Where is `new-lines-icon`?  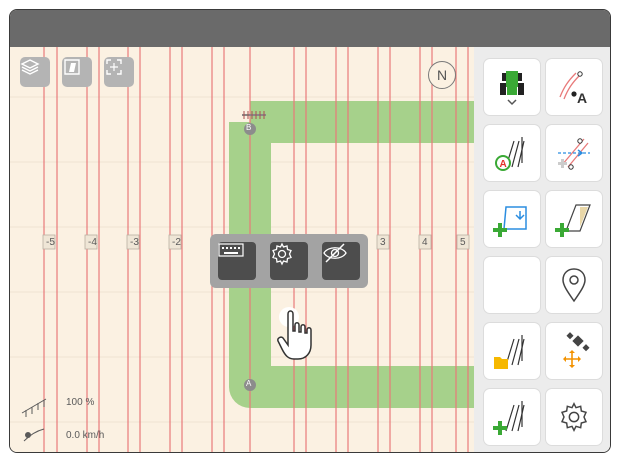 new-lines-icon is located at coordinates (509, 418).